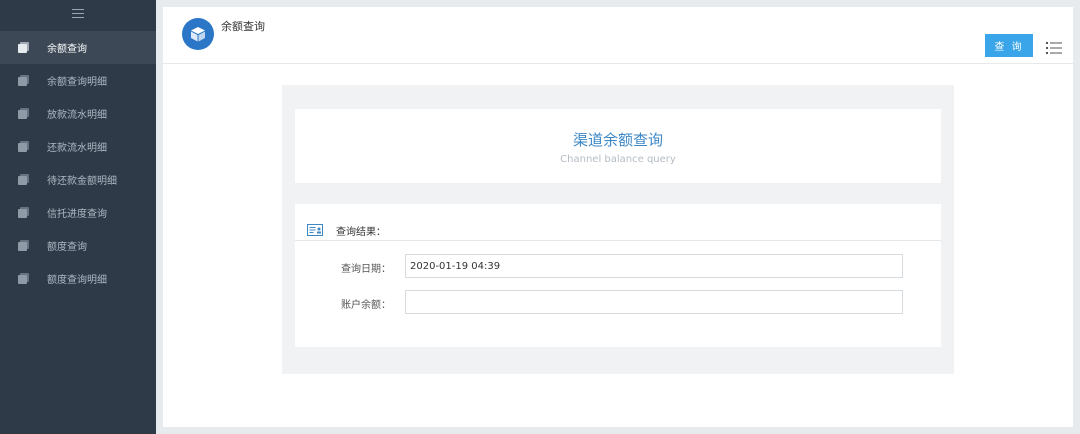  What do you see at coordinates (243, 26) in the screenshot?
I see `page-title: 余额查询` at bounding box center [243, 26].